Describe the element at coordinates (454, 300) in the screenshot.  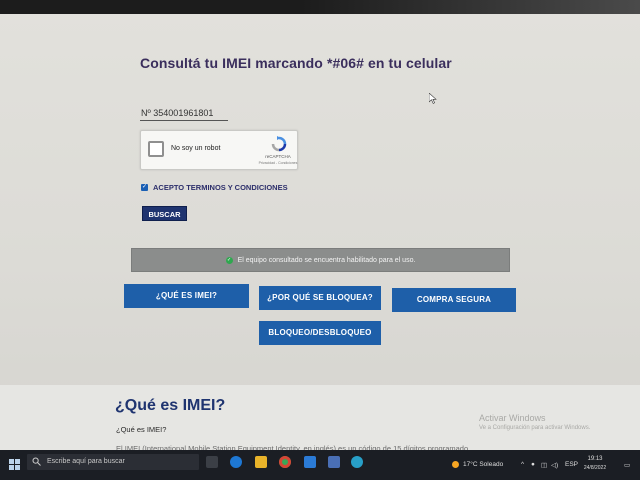
I see `compra-segura-button: COMPRA SEGURA` at that location.